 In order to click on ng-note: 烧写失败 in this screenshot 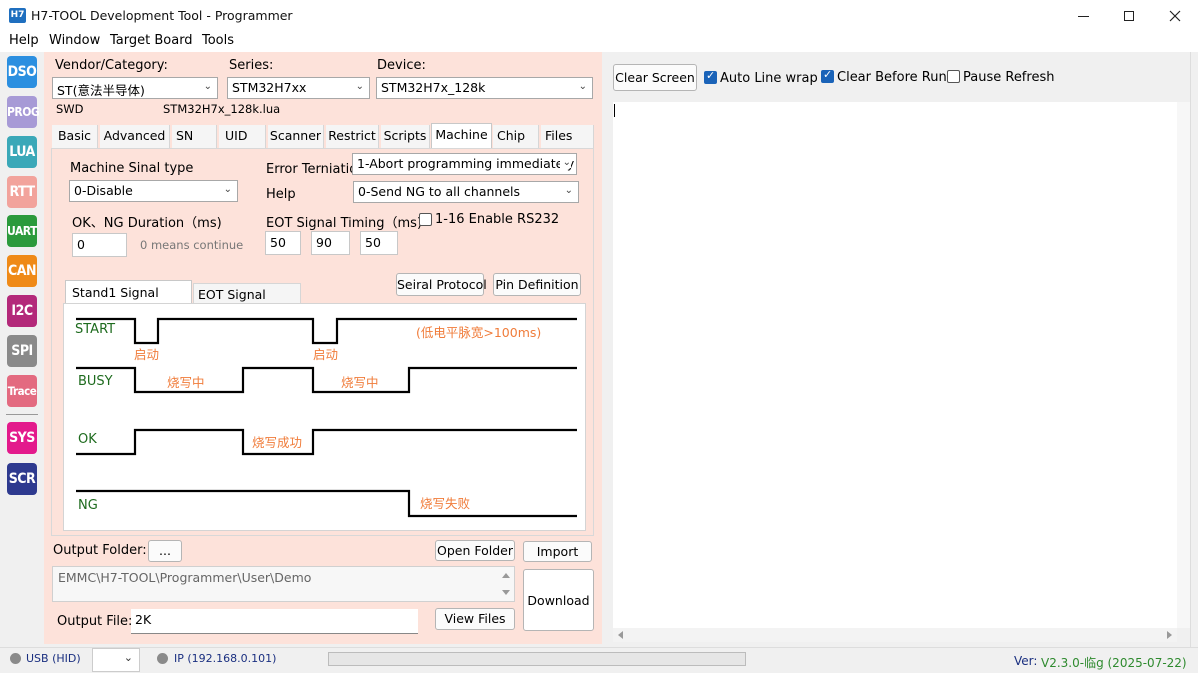, I will do `click(445, 503)`.